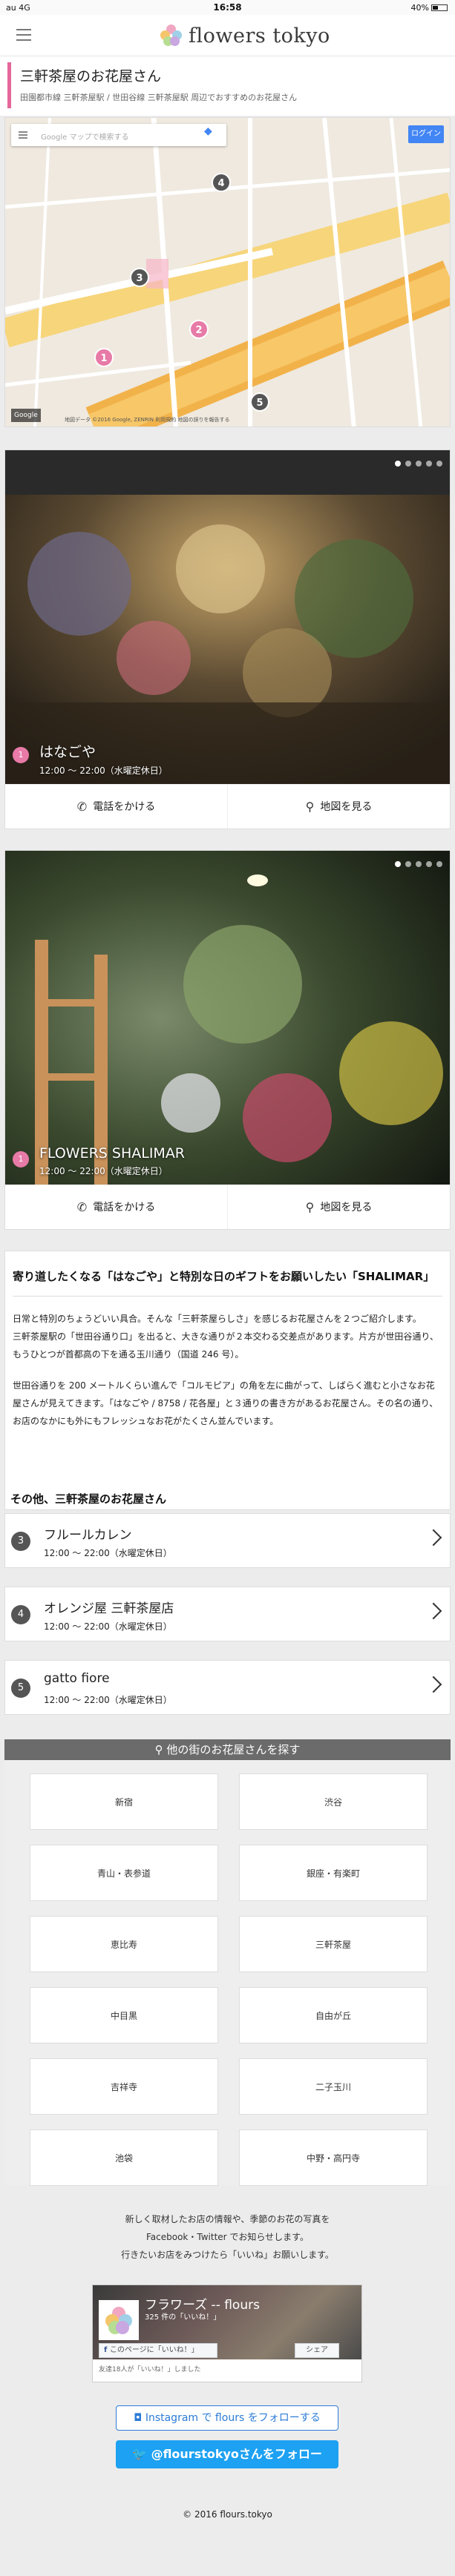 The image size is (455, 2576). What do you see at coordinates (227, 2219) in the screenshot?
I see `notice-line: 新しく取材したお店の情報や、季節のお花の写真を` at bounding box center [227, 2219].